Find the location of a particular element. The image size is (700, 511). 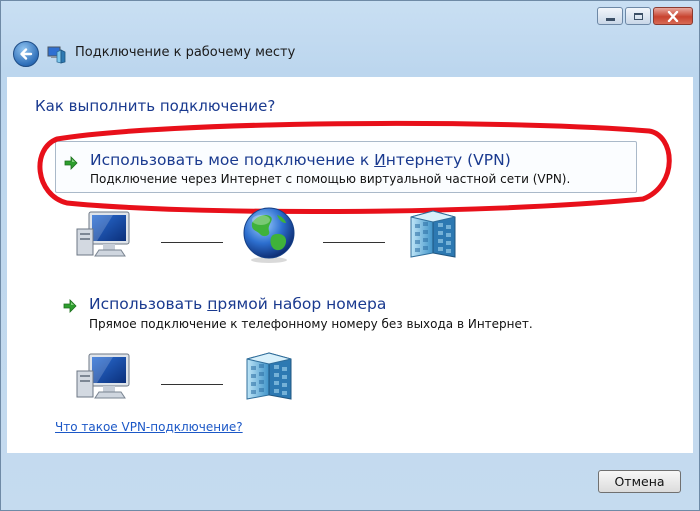

vpn-help-link: Что такое VPN-подключение? is located at coordinates (149, 427).